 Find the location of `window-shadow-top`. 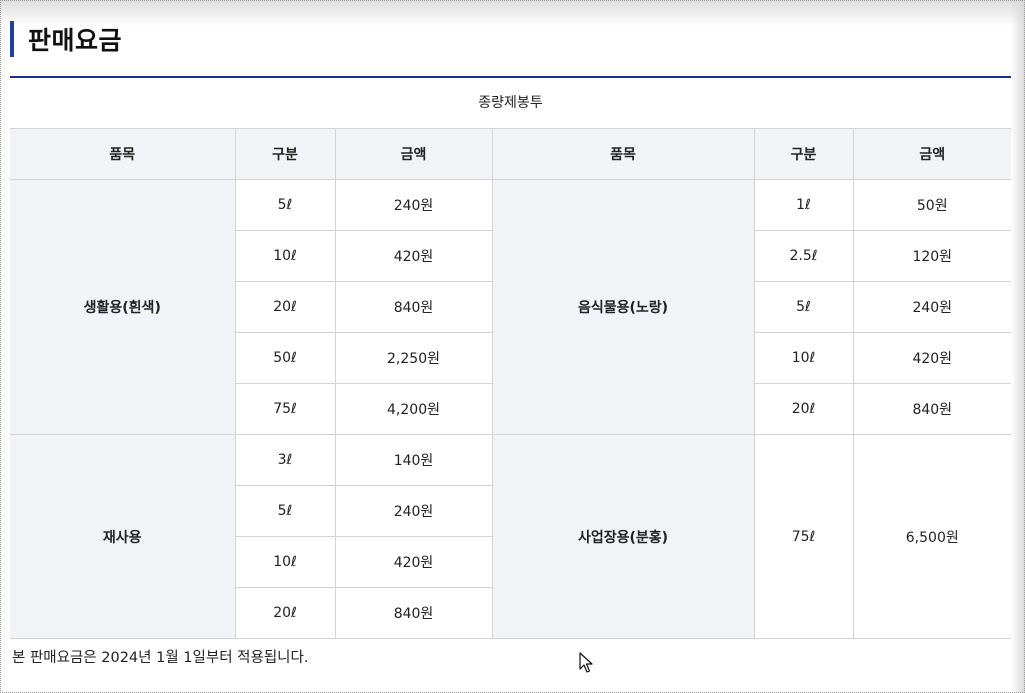

window-shadow-top is located at coordinates (512, 13).